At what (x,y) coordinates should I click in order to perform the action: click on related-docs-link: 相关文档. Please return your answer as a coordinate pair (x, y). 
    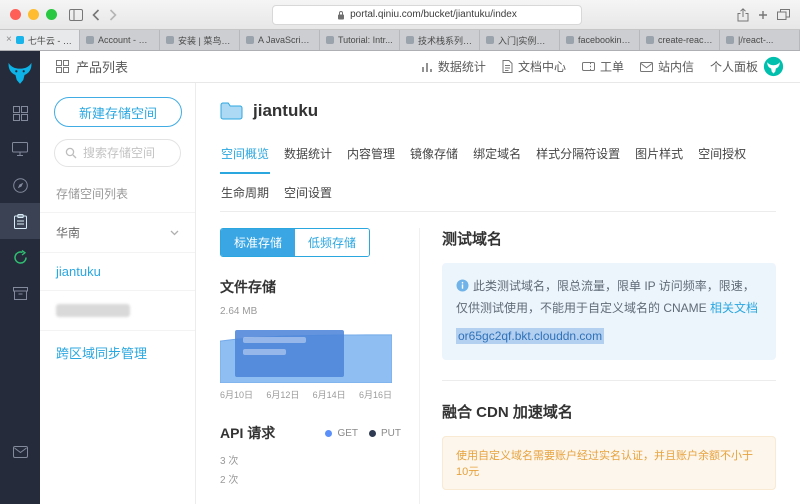
    Looking at the image, I should click on (734, 308).